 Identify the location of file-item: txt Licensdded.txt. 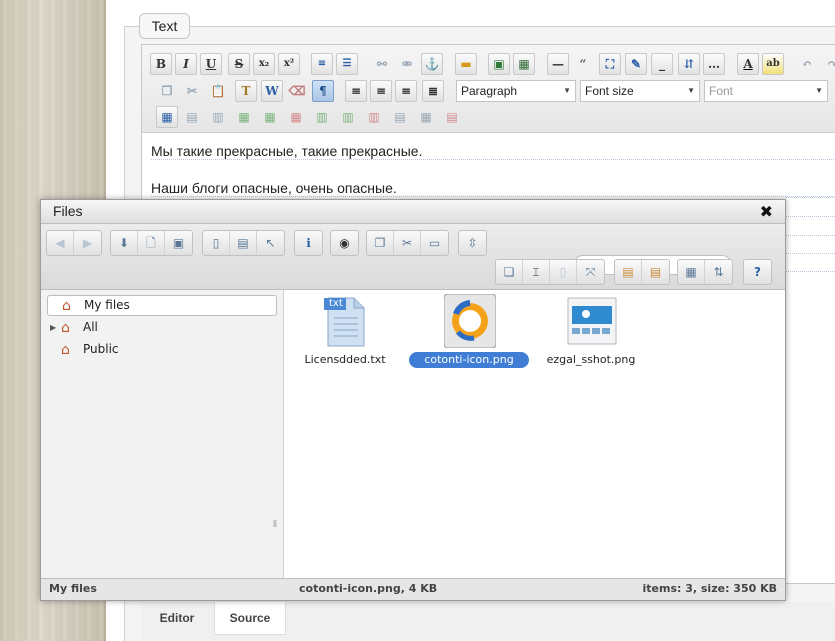
(345, 332).